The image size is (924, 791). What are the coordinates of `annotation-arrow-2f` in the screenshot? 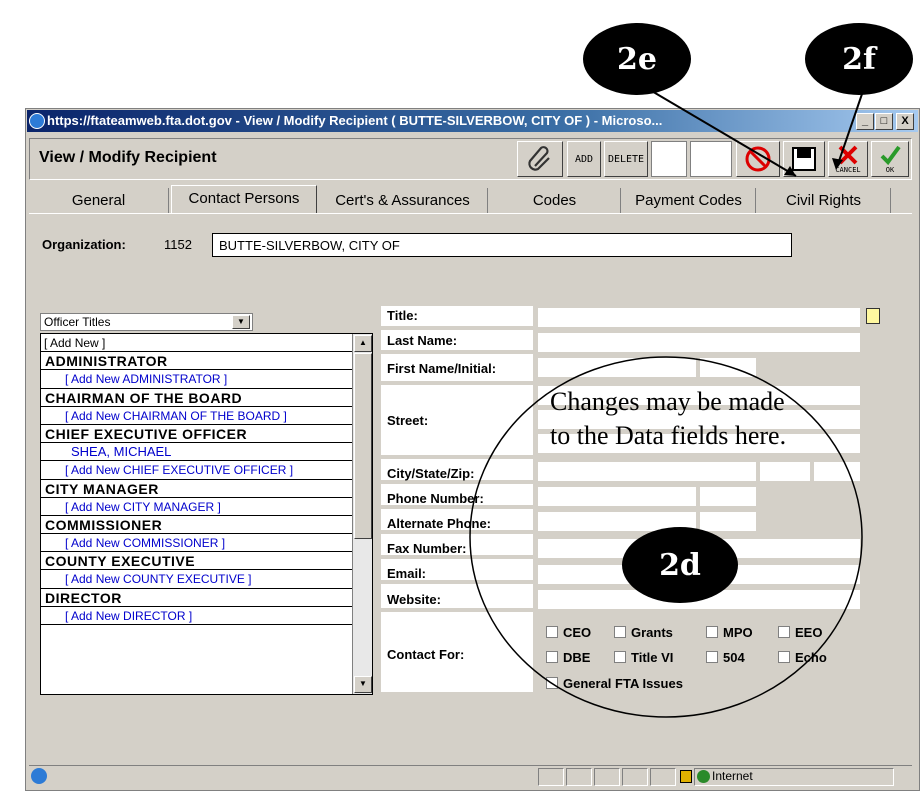 It's located at (850, 129).